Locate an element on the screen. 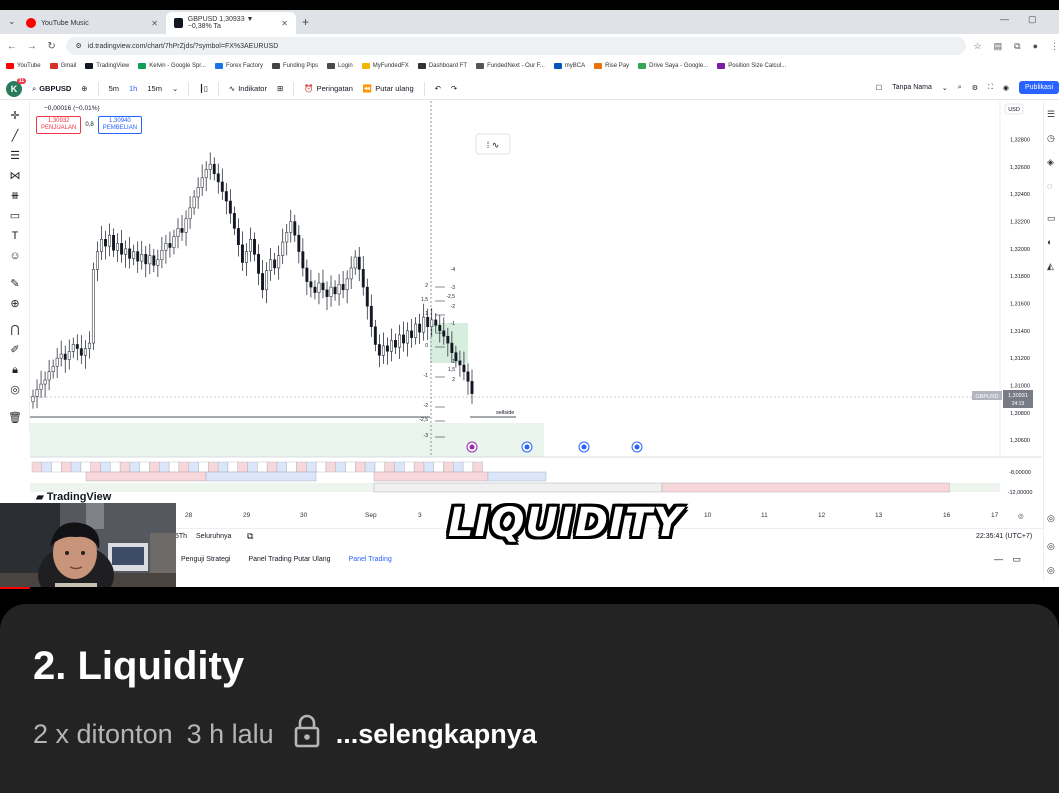 The image size is (1059, 793). alerts-icon: ◷ is located at coordinates (1053, 138).